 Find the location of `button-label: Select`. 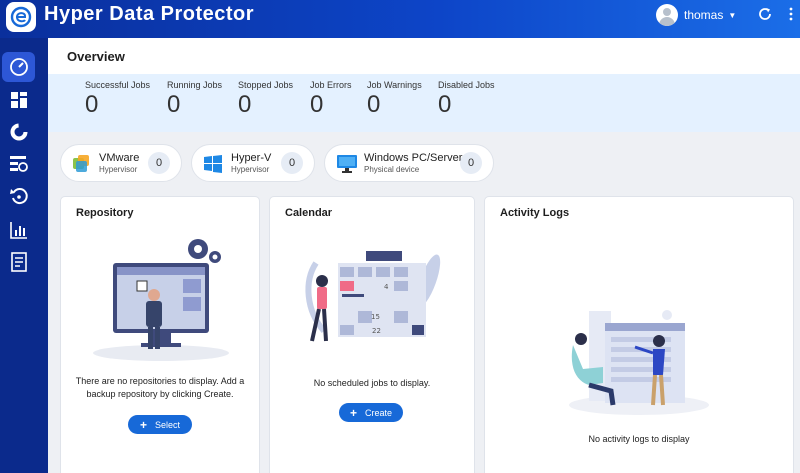

button-label: Select is located at coordinates (168, 424).